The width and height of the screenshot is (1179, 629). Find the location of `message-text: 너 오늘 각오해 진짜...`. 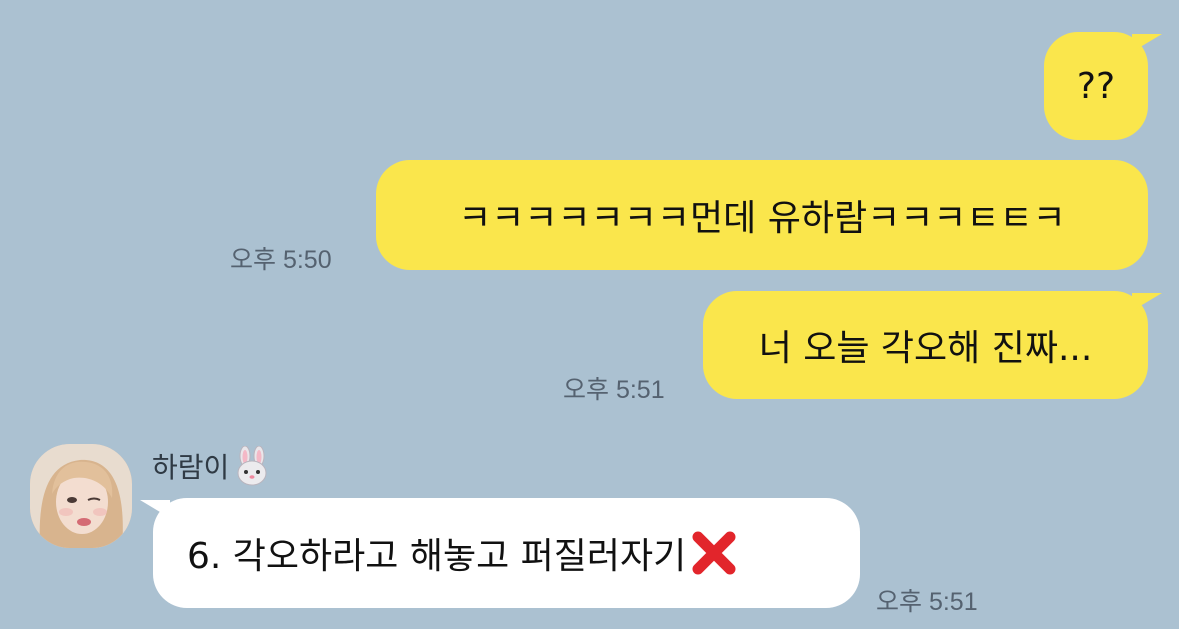

message-text: 너 오늘 각오해 진짜... is located at coordinates (925, 348).